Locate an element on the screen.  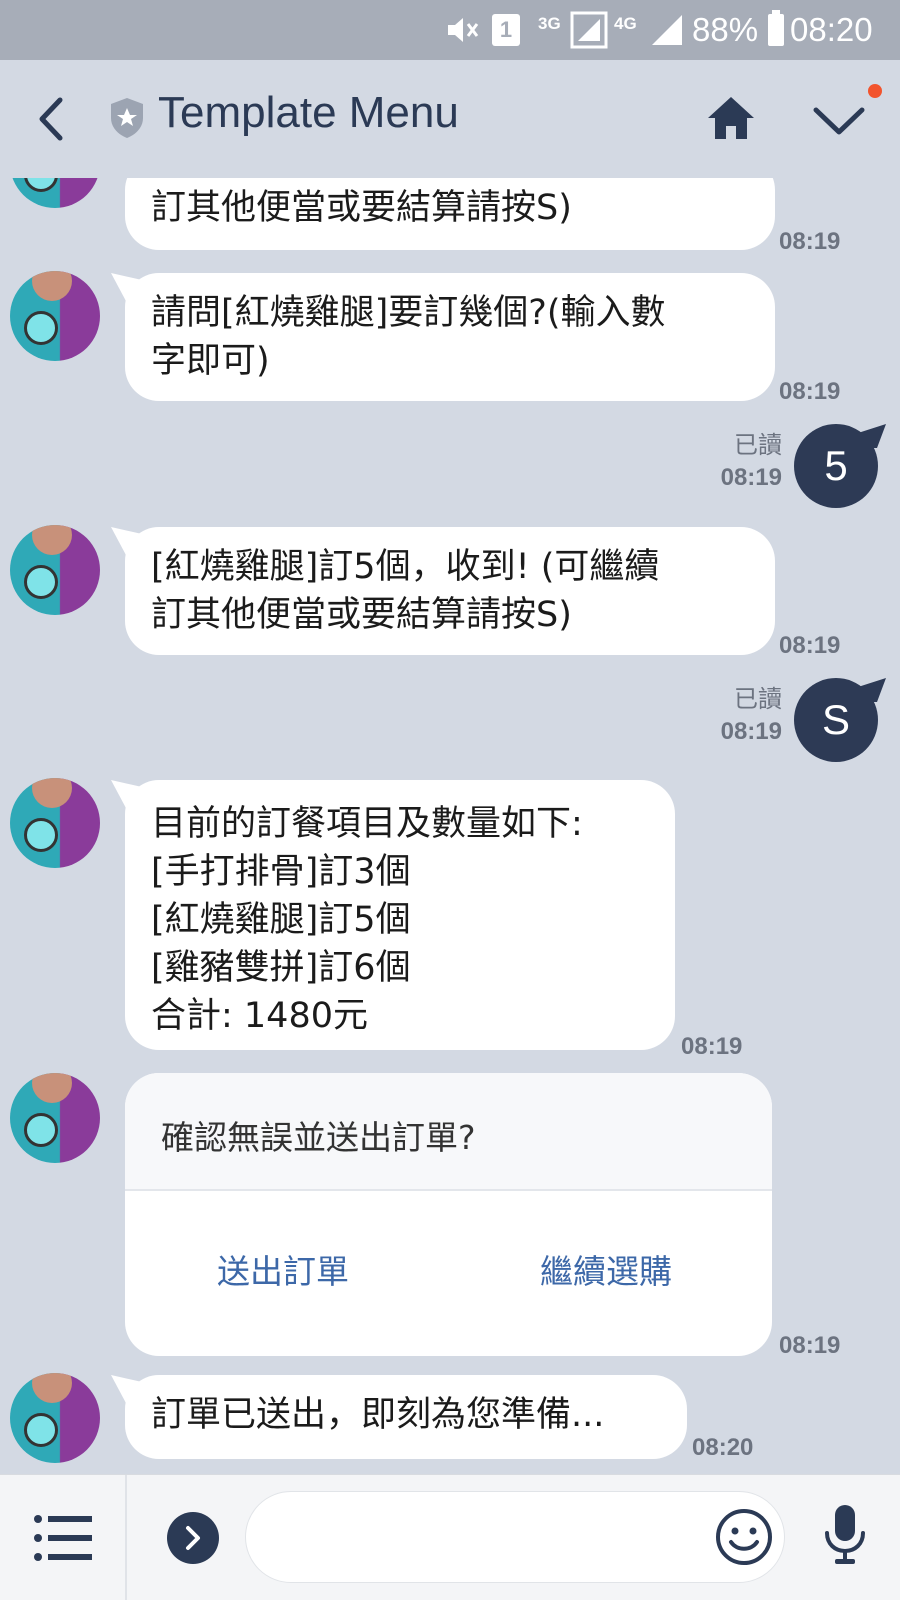
message-bubble: [紅燒雞腿]訂5個，收到! (可繼續 訂其他便當或要結算請按S) is located at coordinates (450, 591).